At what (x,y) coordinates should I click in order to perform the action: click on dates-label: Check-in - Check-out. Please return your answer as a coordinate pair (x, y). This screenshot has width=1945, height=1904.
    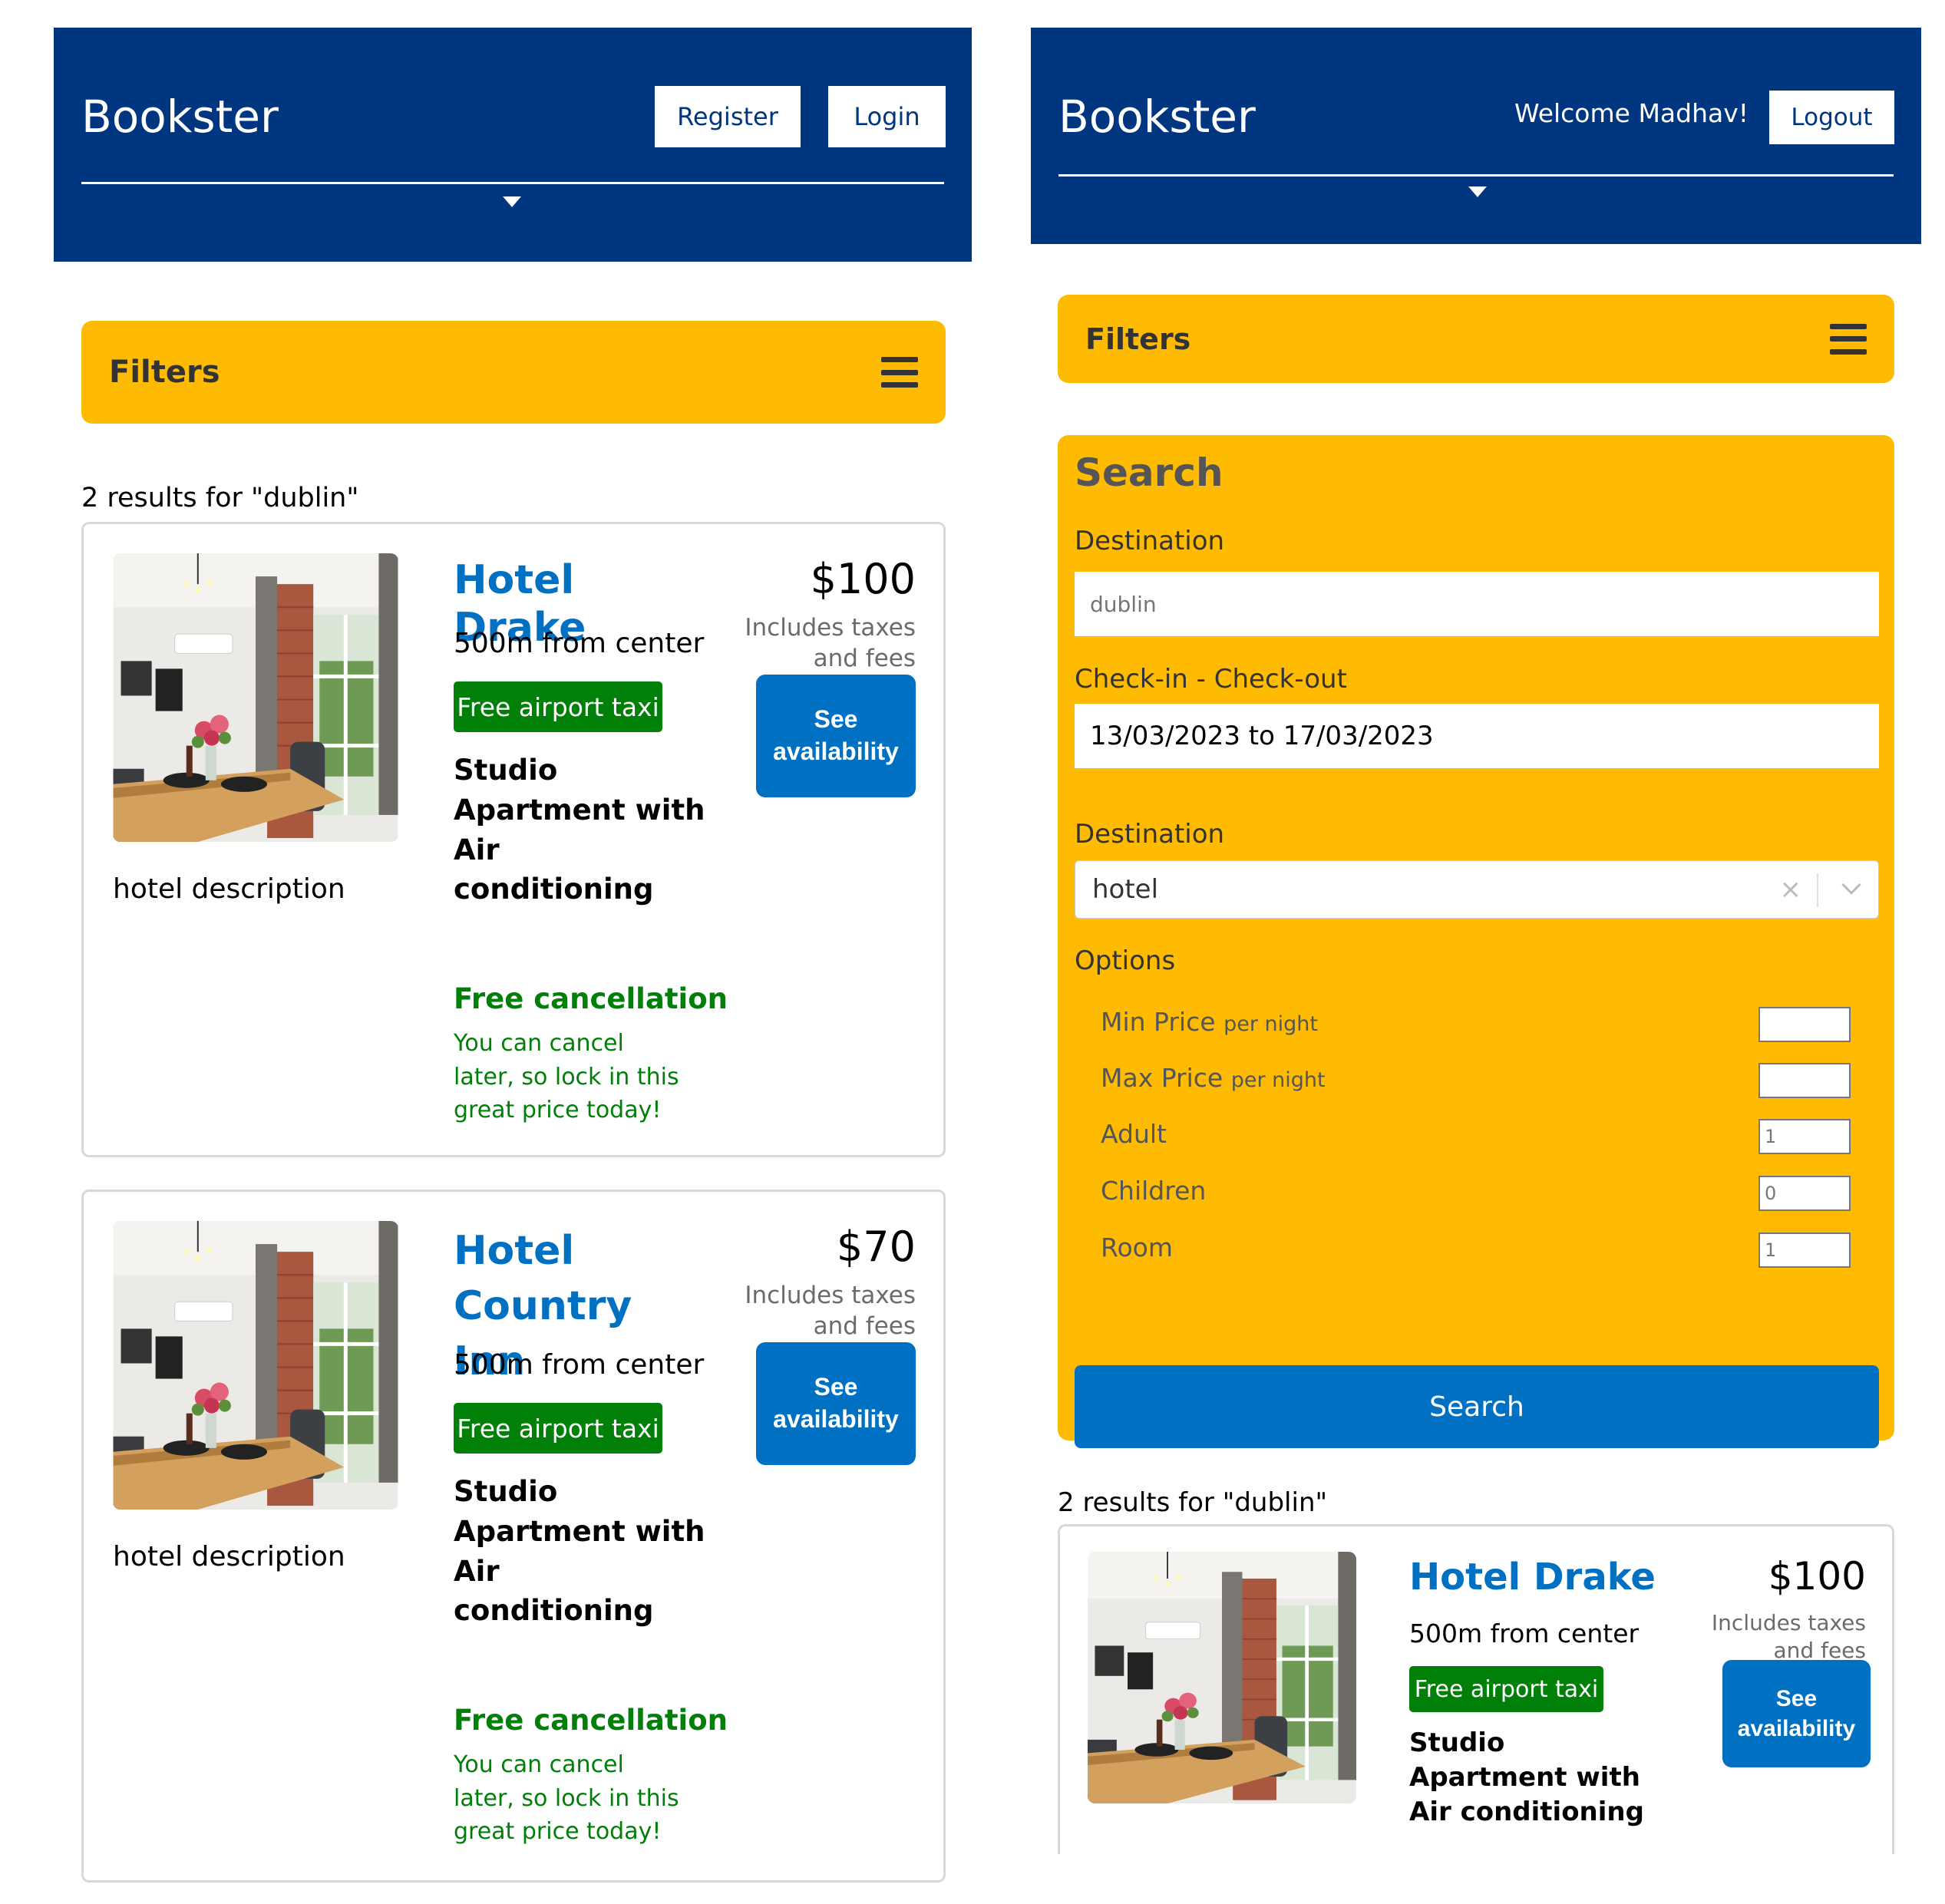
    Looking at the image, I should click on (1211, 680).